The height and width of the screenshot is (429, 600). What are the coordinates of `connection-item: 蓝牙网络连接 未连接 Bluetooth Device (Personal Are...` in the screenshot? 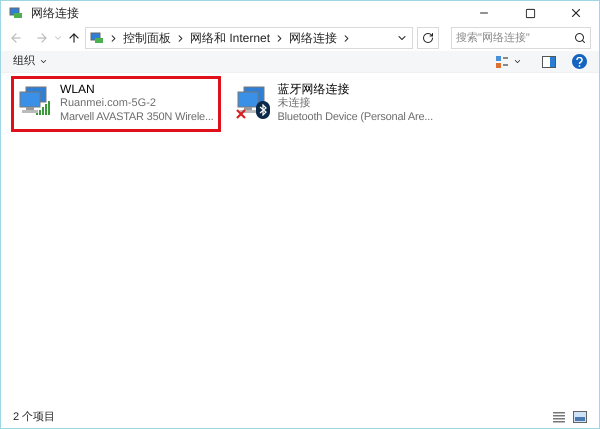 It's located at (334, 104).